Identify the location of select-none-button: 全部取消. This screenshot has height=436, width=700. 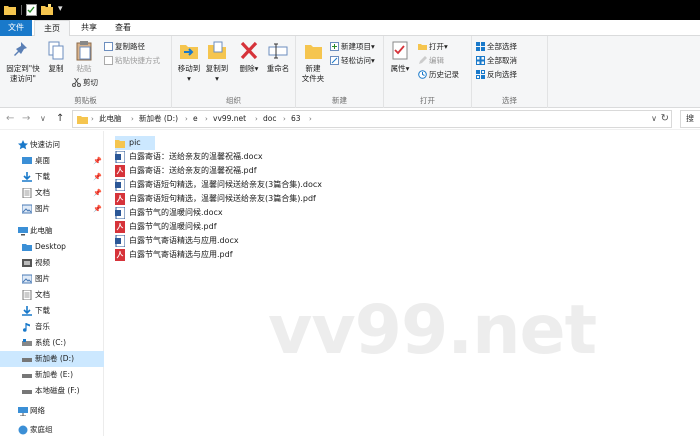
(496, 61).